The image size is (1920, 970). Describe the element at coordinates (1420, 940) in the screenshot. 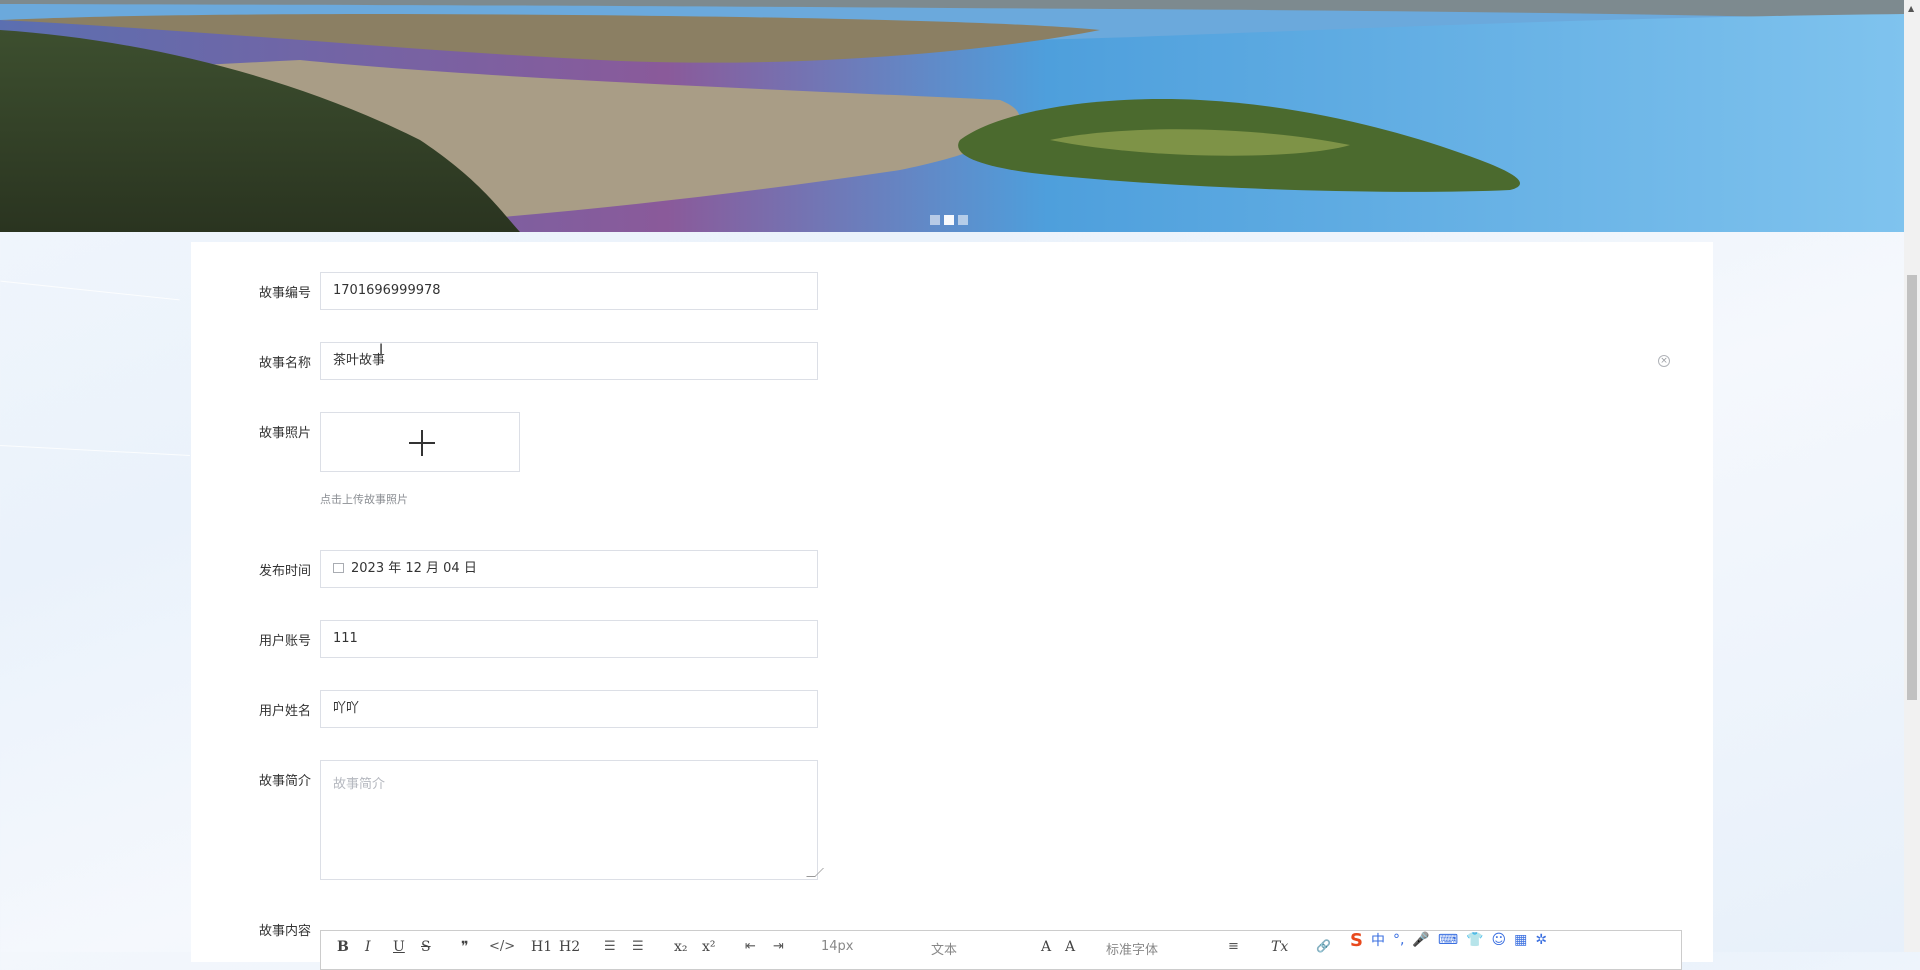

I see `microphone-icon: 🎤` at that location.